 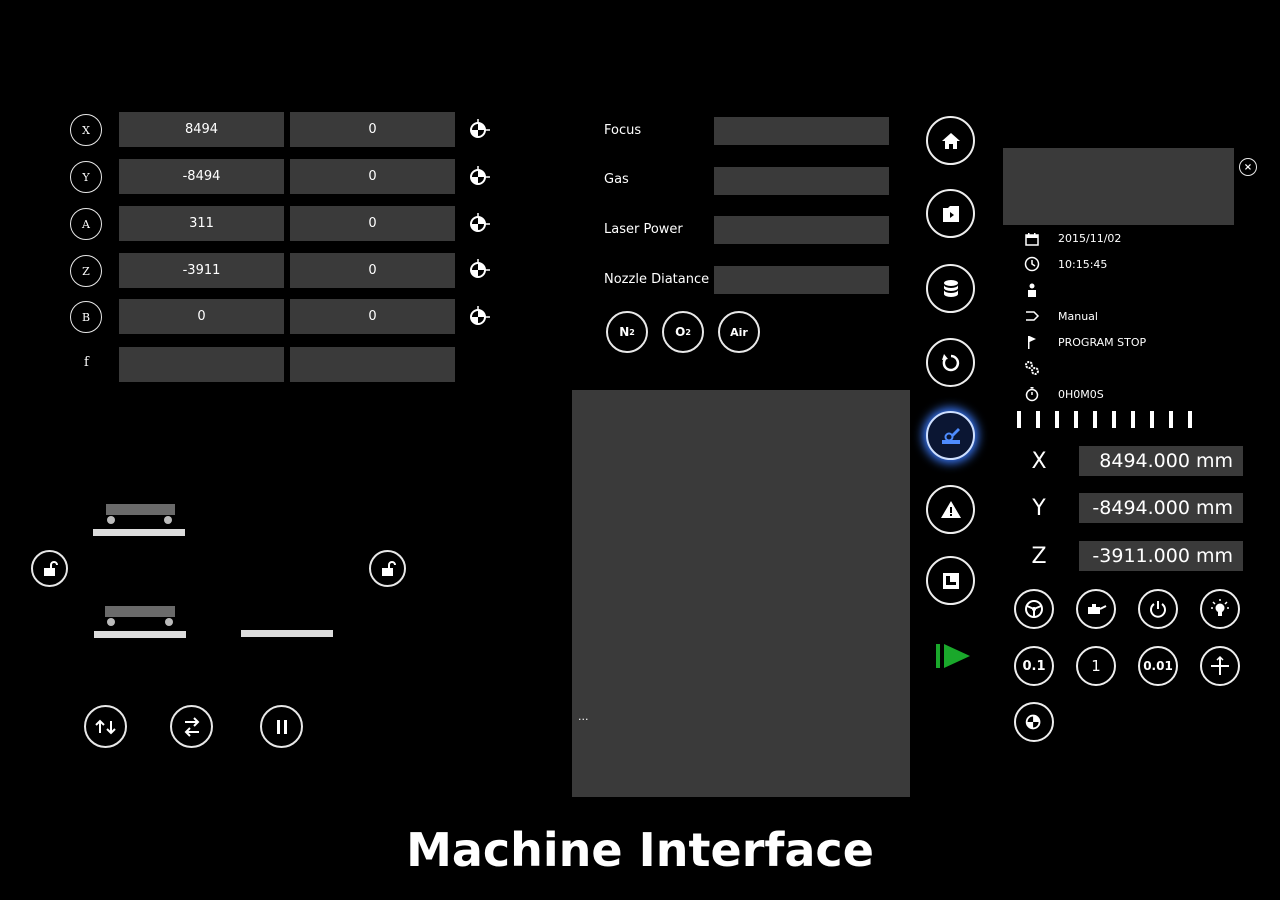 I want to click on readout-y-value: -8494.000 mm, so click(x=1161, y=508).